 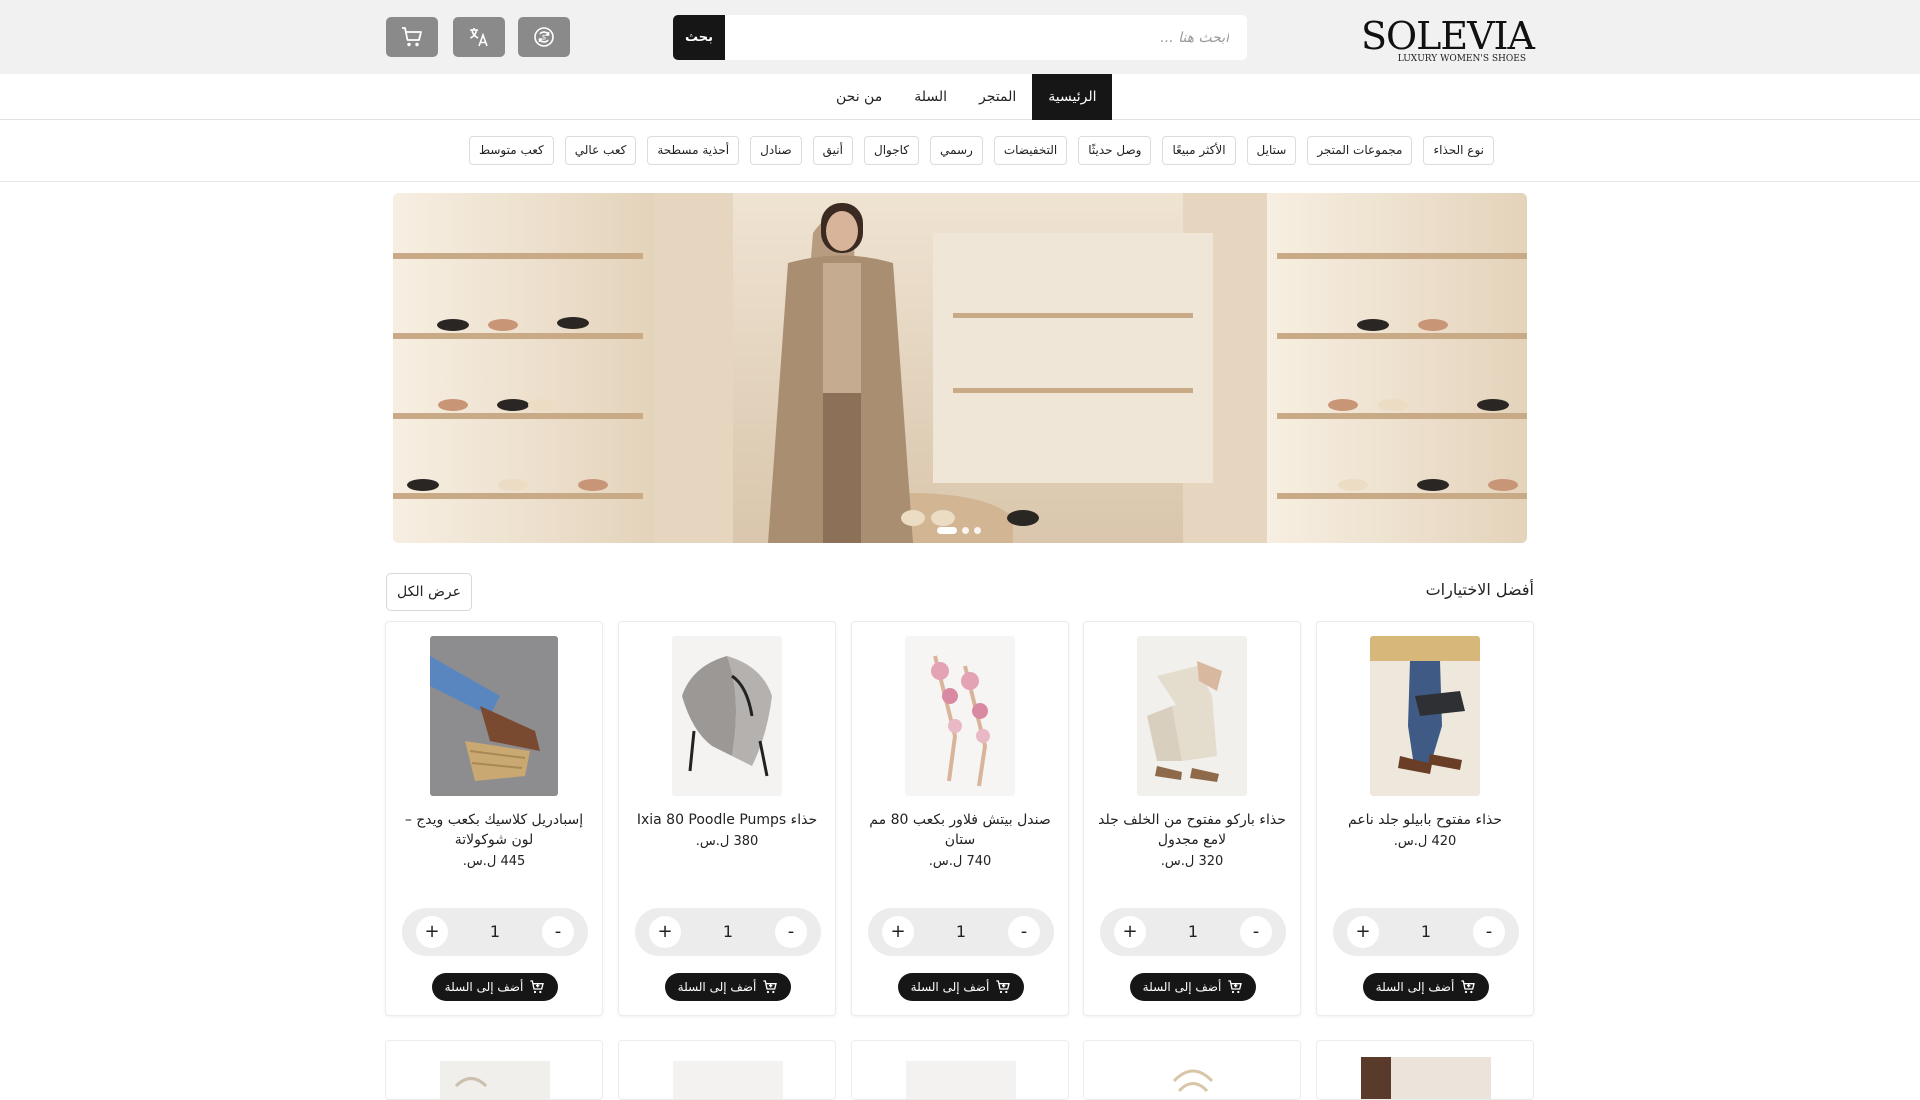 I want to click on currency-button: $, so click(x=544, y=37).